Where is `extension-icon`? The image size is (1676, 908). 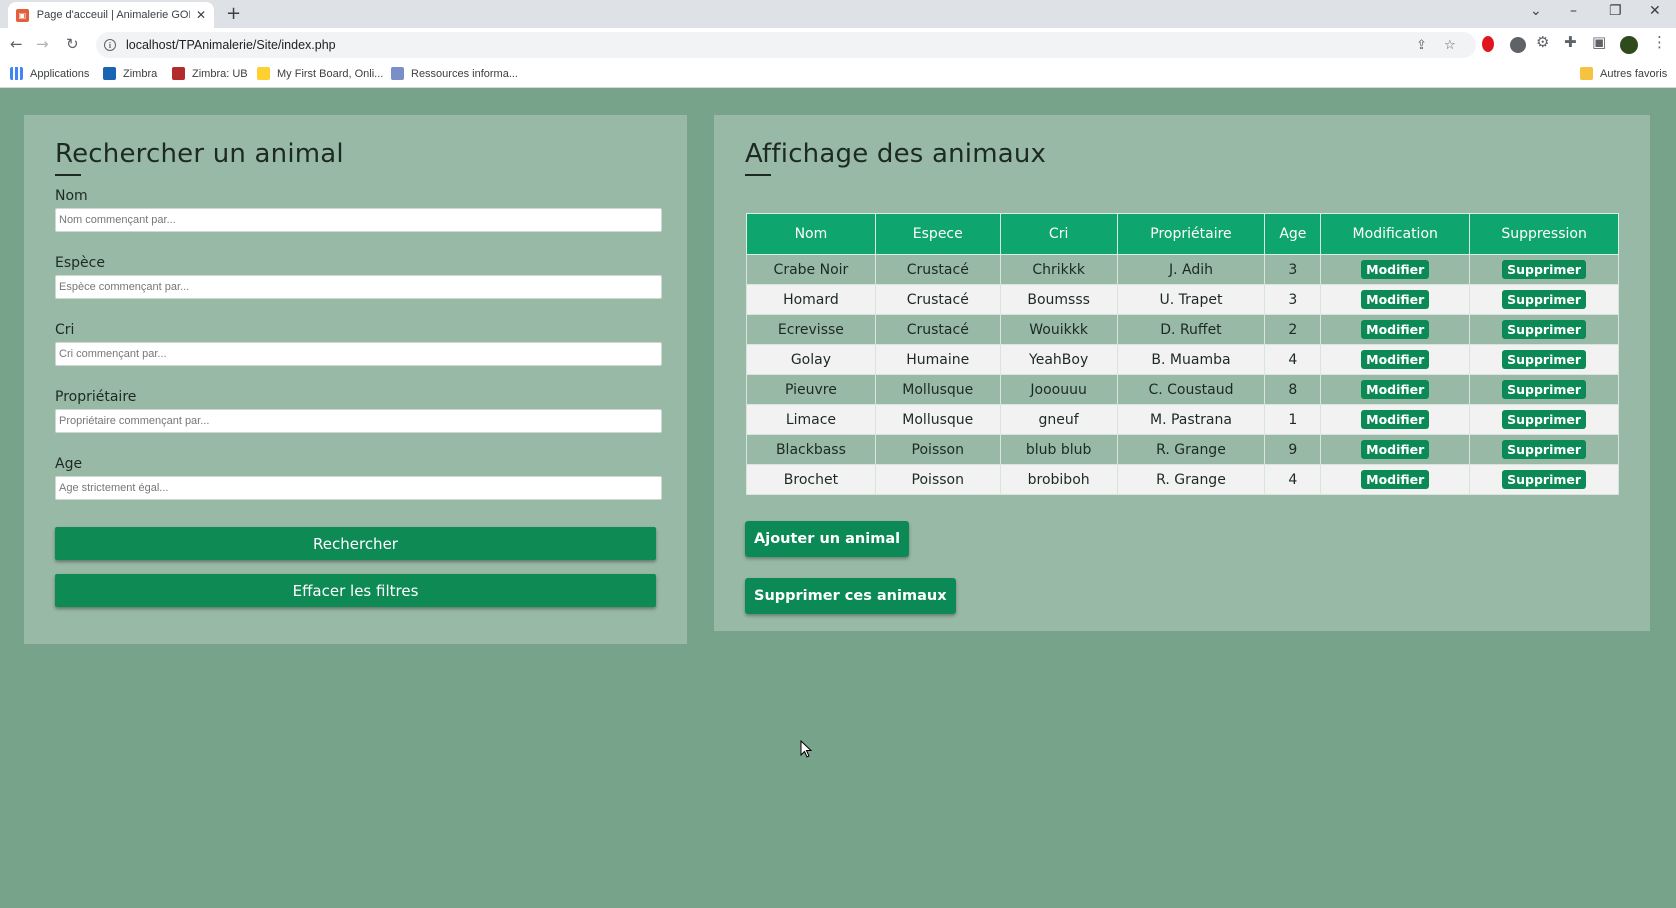
extension-icon is located at coordinates (1518, 45).